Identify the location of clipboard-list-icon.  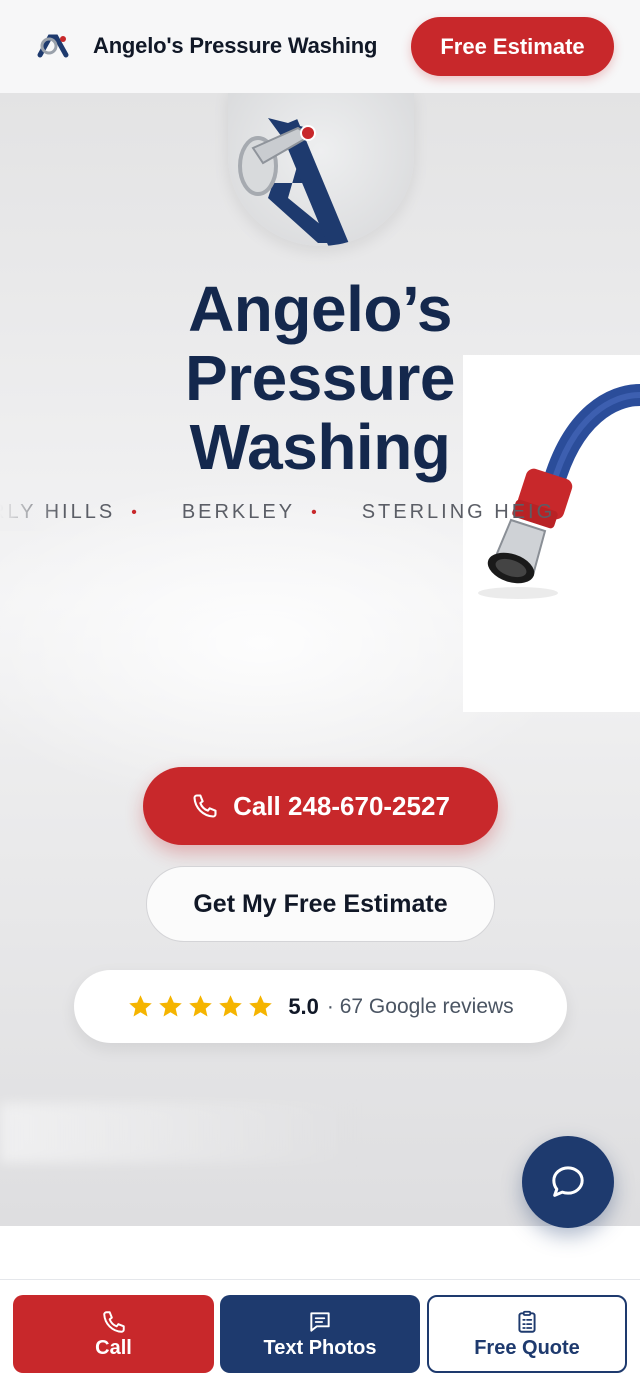
(527, 1321).